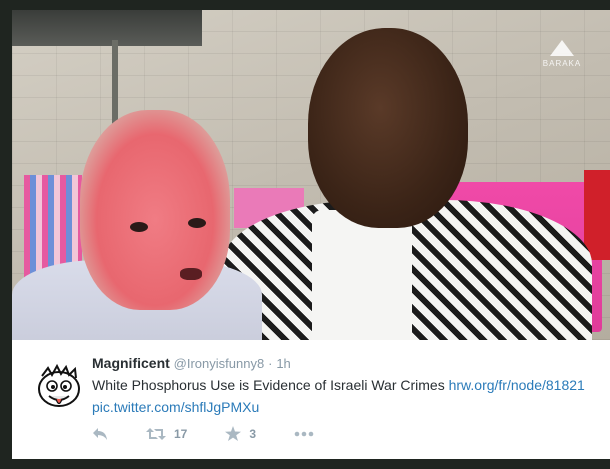  Describe the element at coordinates (305, 464) in the screenshot. I see `bottom-edge` at that location.